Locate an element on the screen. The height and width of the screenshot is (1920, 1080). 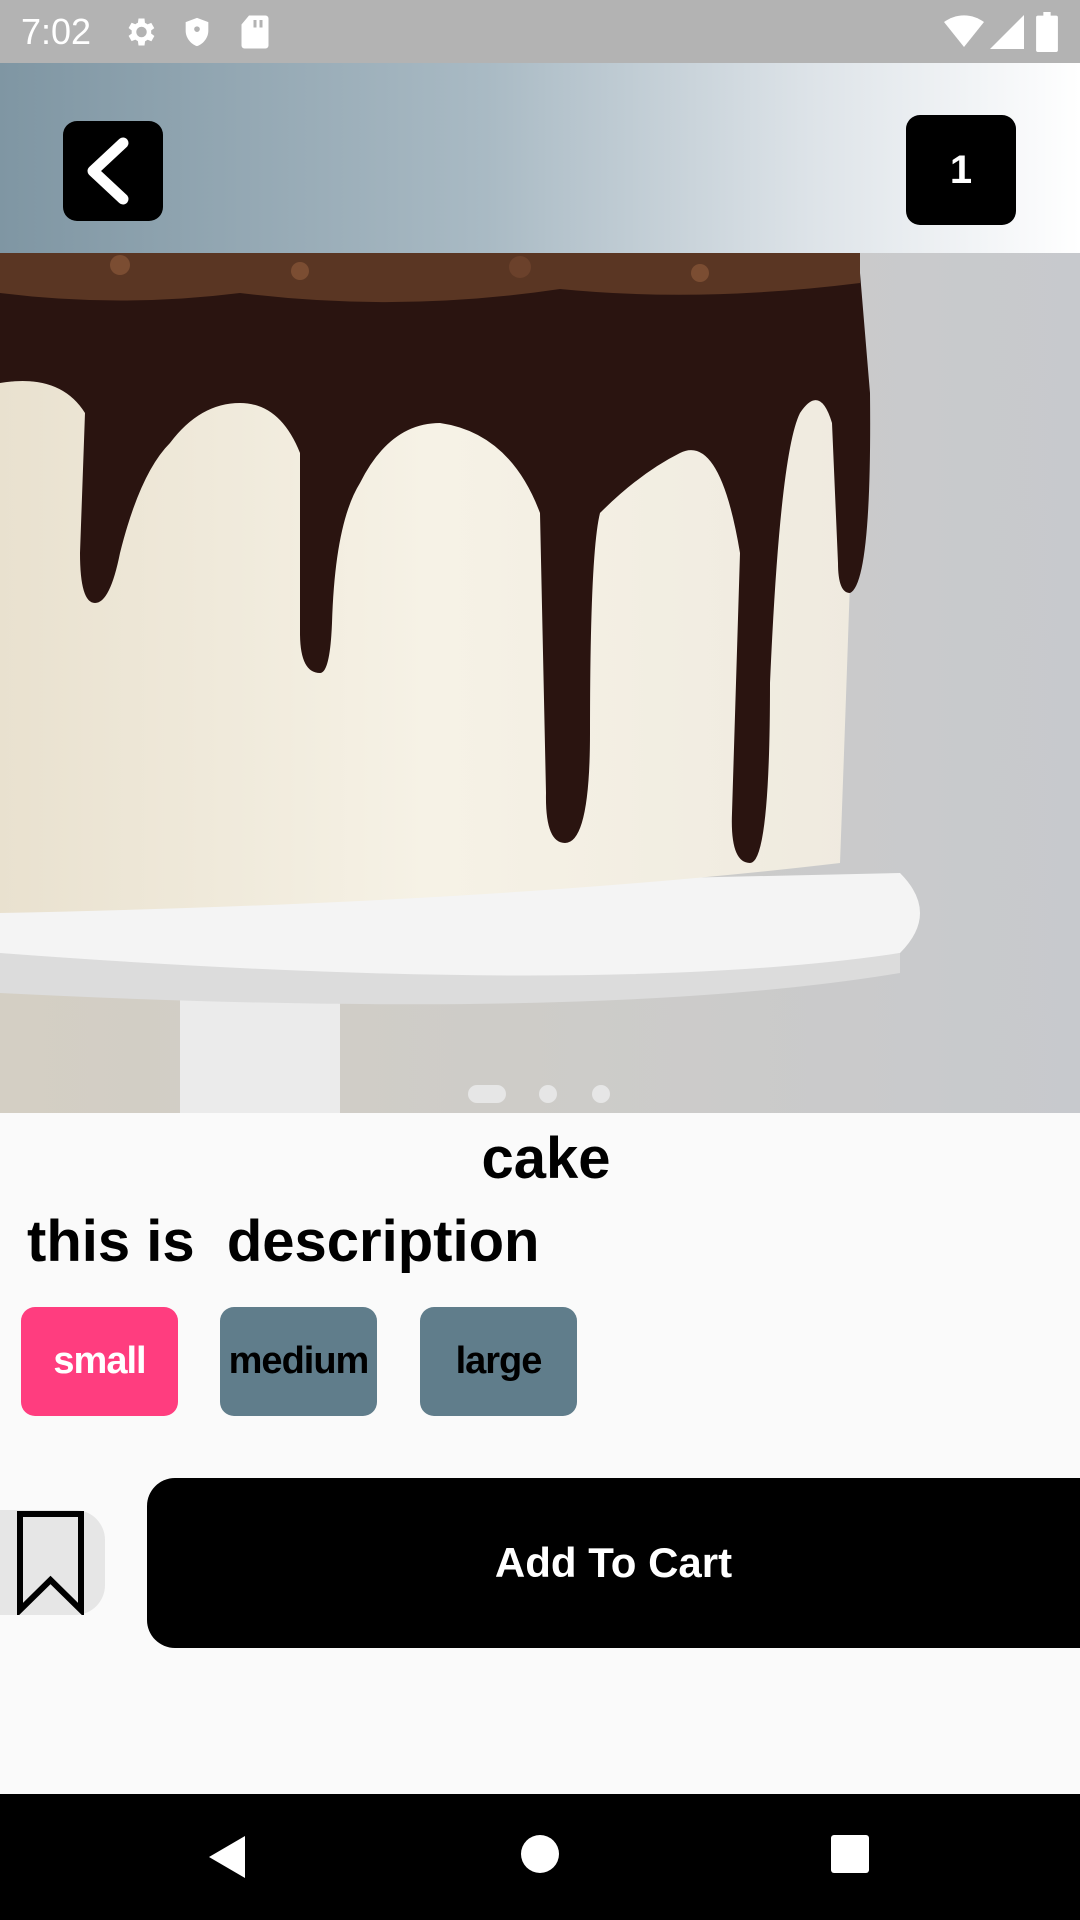
size-option-large: large is located at coordinates (498, 1361).